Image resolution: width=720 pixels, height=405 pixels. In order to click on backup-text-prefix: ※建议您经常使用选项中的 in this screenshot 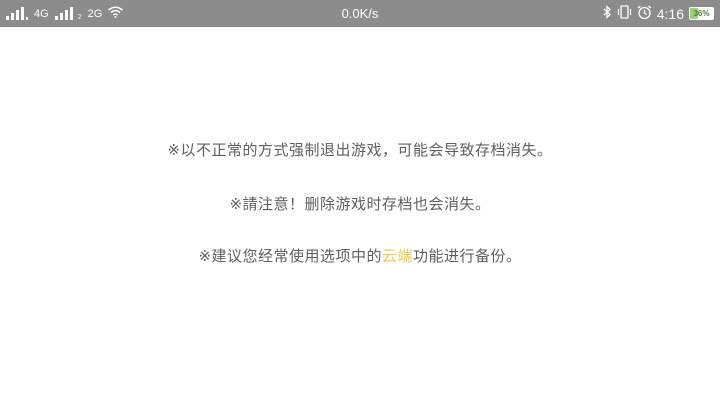, I will do `click(290, 256)`.